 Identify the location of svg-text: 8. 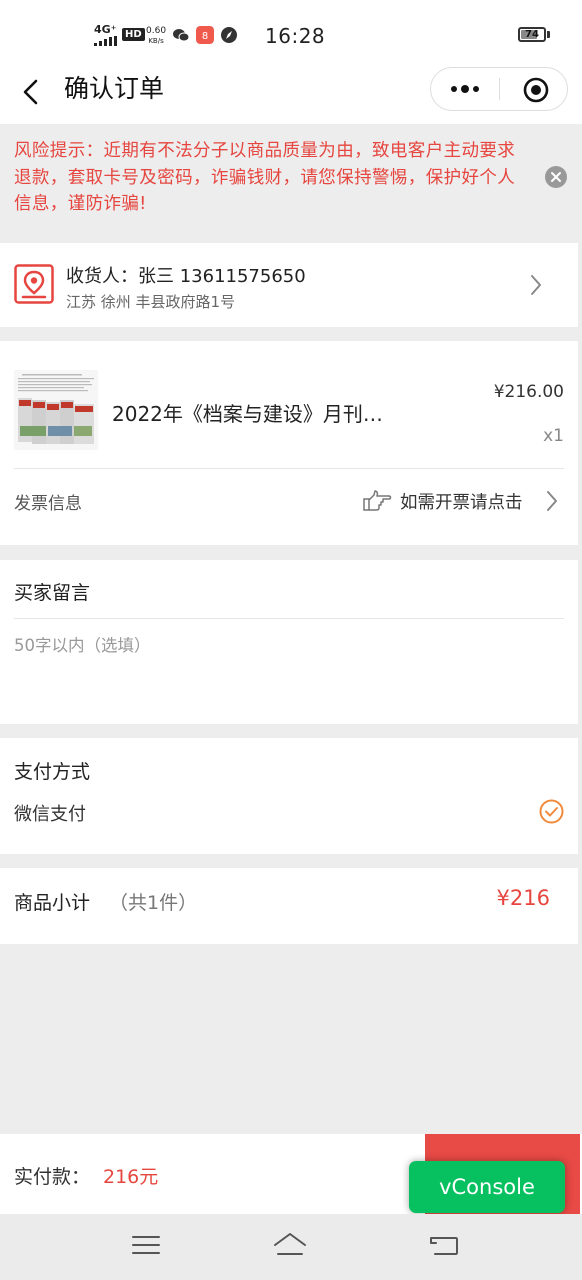
(205, 36).